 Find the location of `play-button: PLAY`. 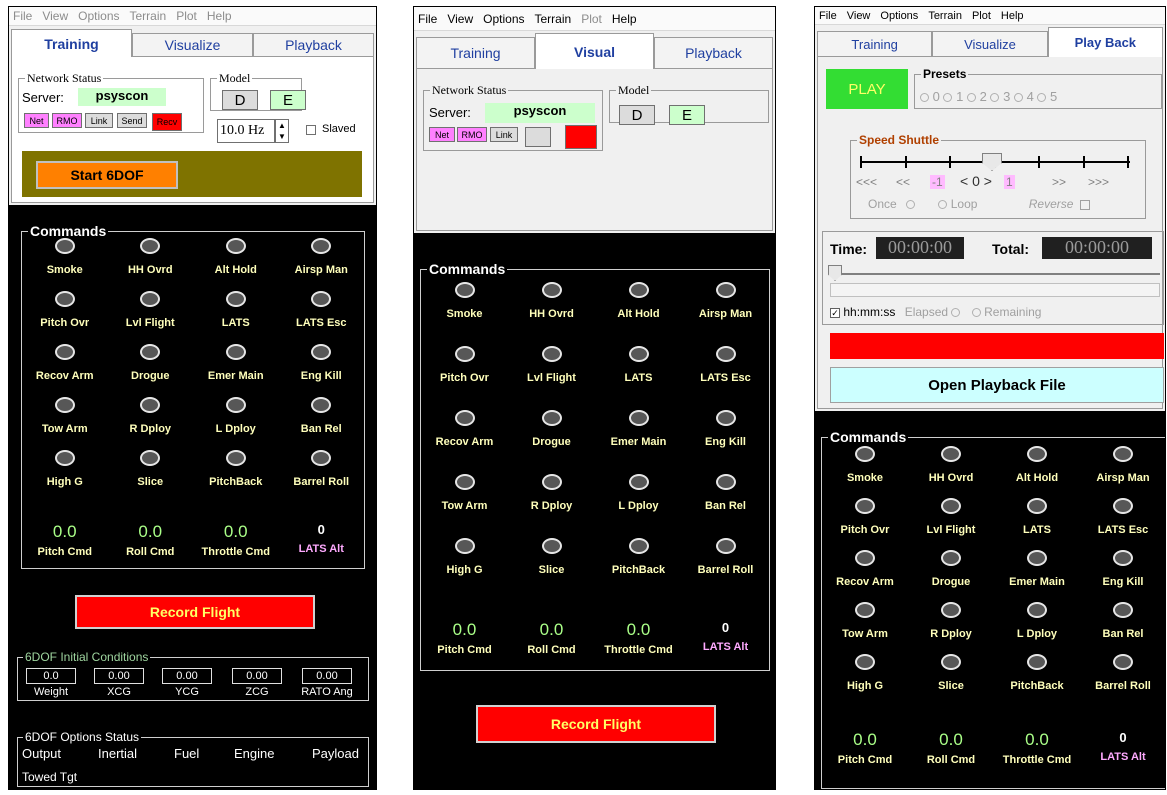

play-button: PLAY is located at coordinates (867, 89).